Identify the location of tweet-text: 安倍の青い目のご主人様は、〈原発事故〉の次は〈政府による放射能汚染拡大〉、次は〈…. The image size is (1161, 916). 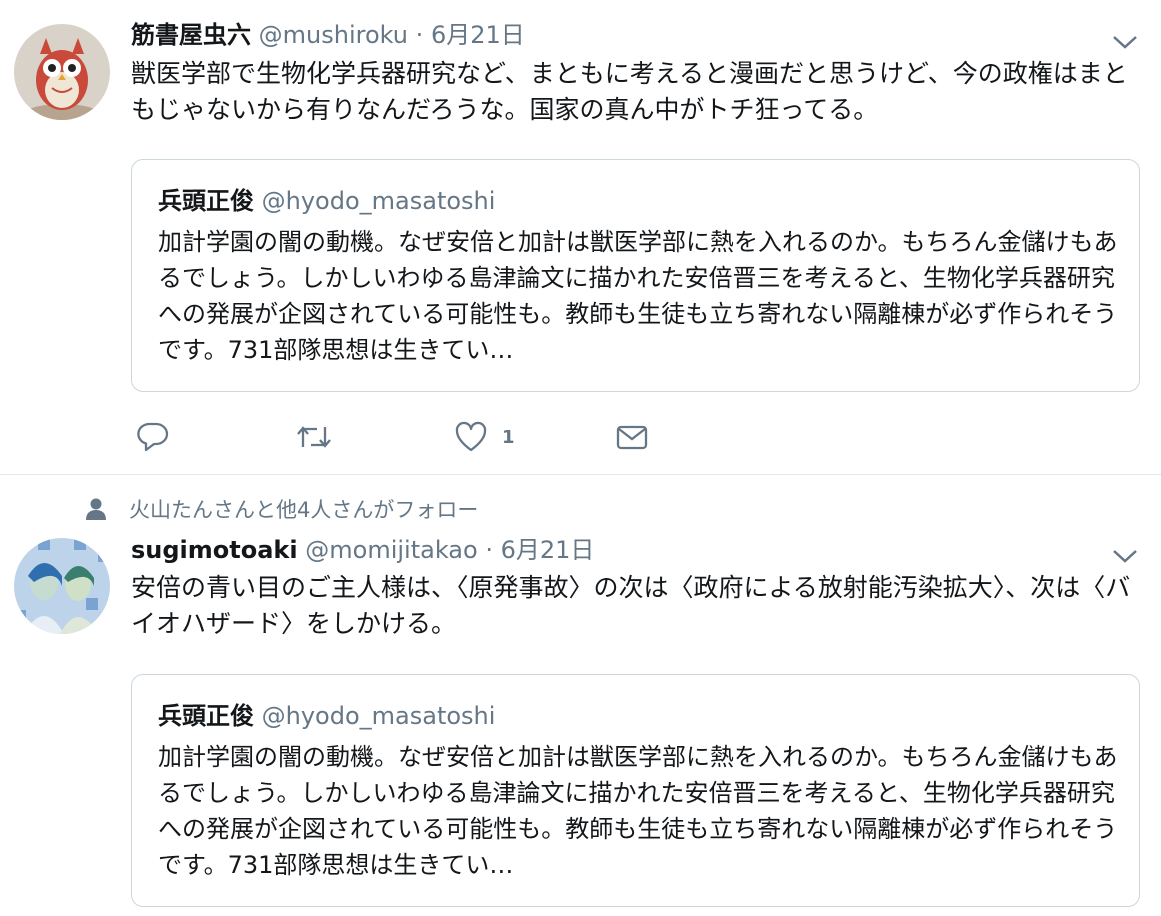
(631, 605).